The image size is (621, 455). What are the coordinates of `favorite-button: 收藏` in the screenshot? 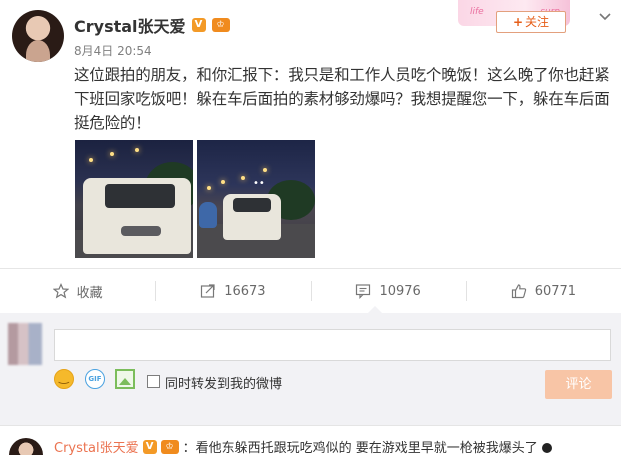 It's located at (77, 291).